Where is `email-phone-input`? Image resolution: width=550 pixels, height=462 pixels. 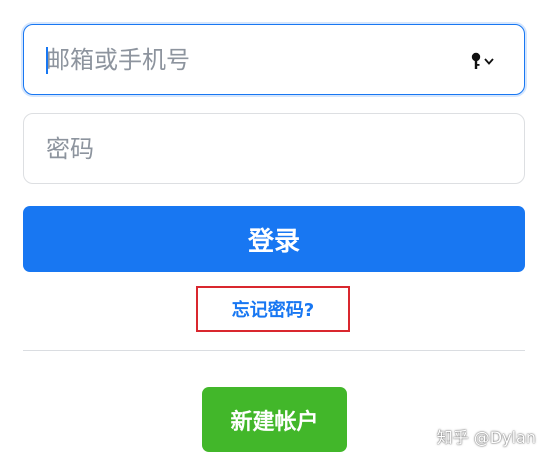 email-phone-input is located at coordinates (274, 59).